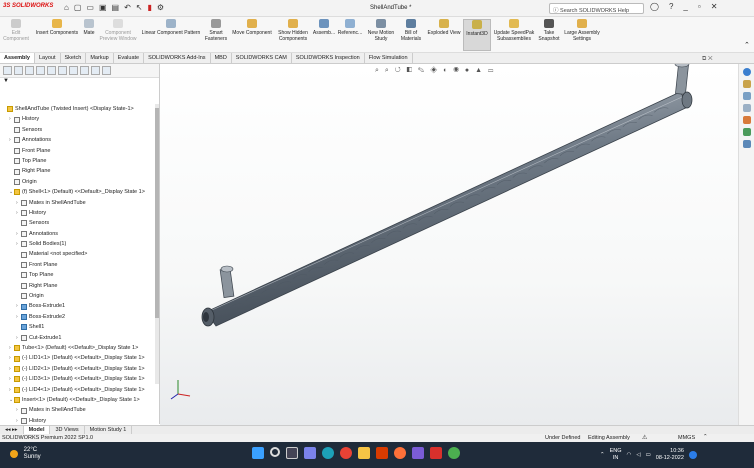 This screenshot has height=468, width=754. I want to click on language-indicator: ENG IN, so click(616, 455).